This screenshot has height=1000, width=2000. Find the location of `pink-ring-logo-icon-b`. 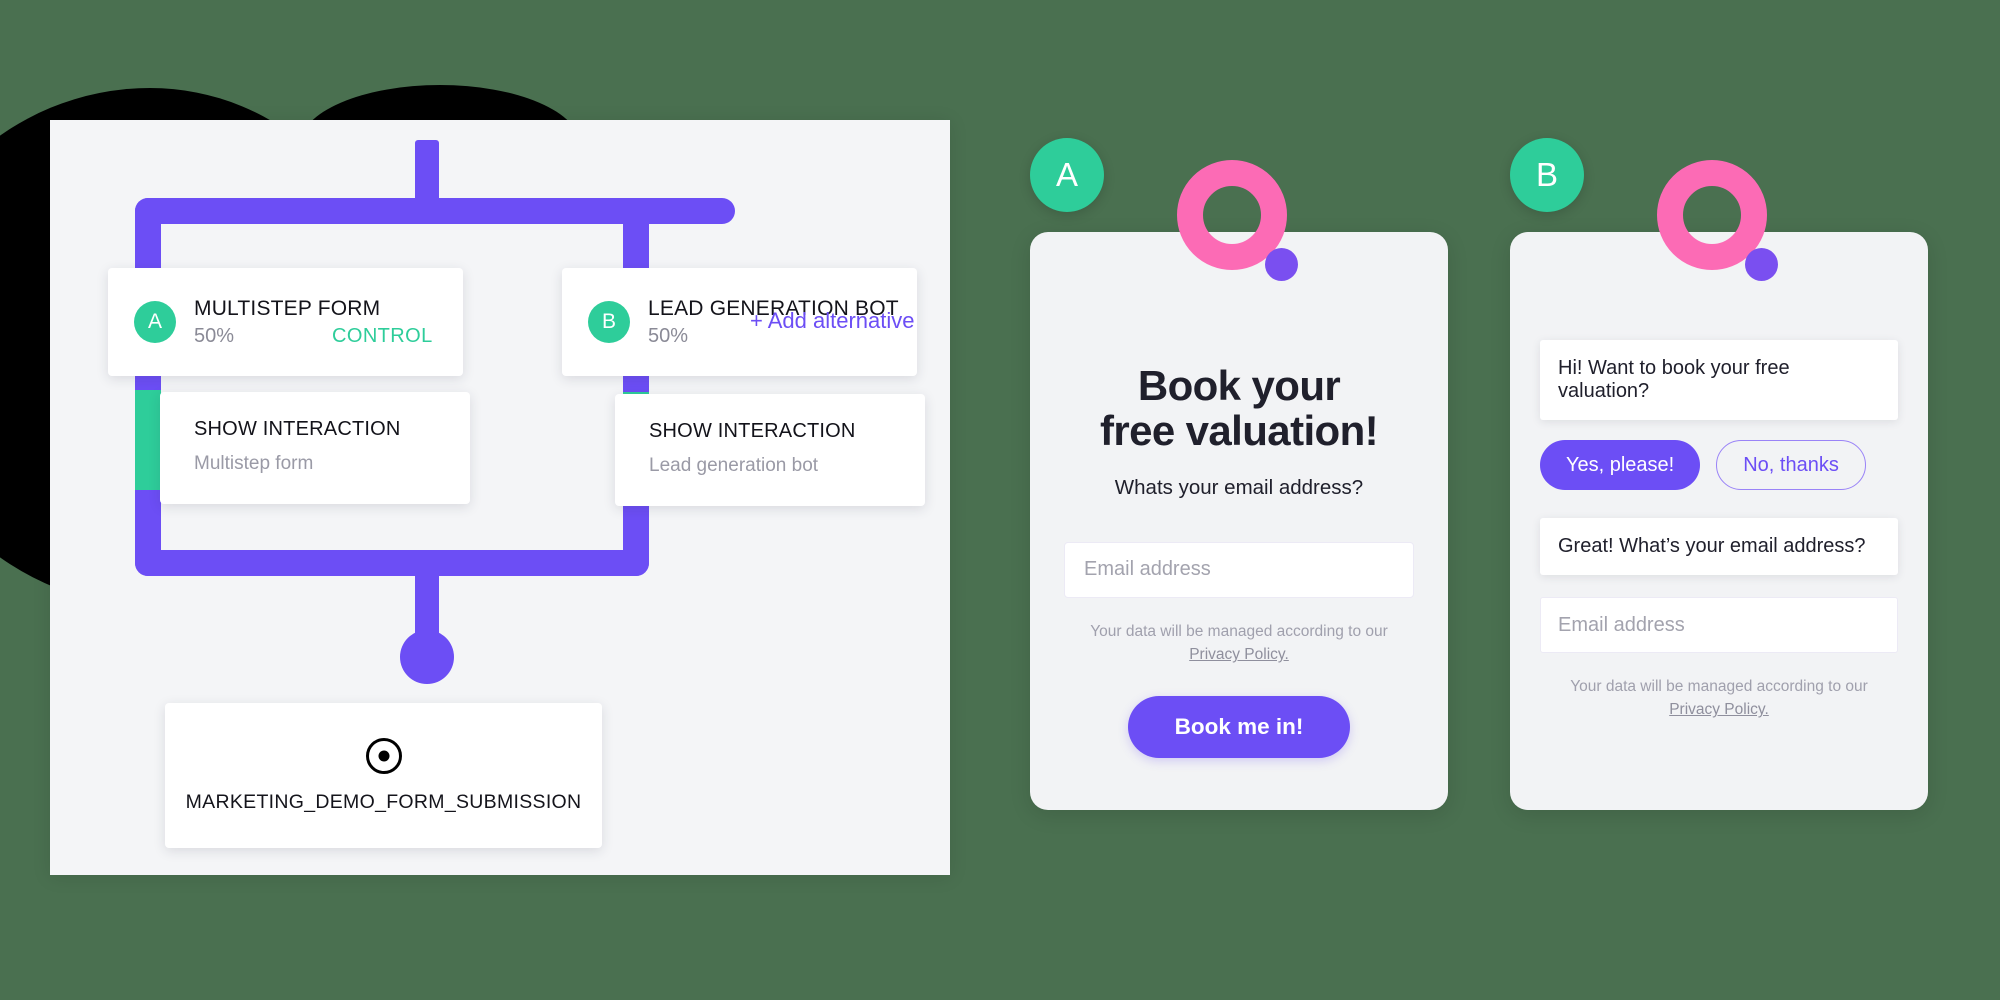

pink-ring-logo-icon-b is located at coordinates (1719, 225).